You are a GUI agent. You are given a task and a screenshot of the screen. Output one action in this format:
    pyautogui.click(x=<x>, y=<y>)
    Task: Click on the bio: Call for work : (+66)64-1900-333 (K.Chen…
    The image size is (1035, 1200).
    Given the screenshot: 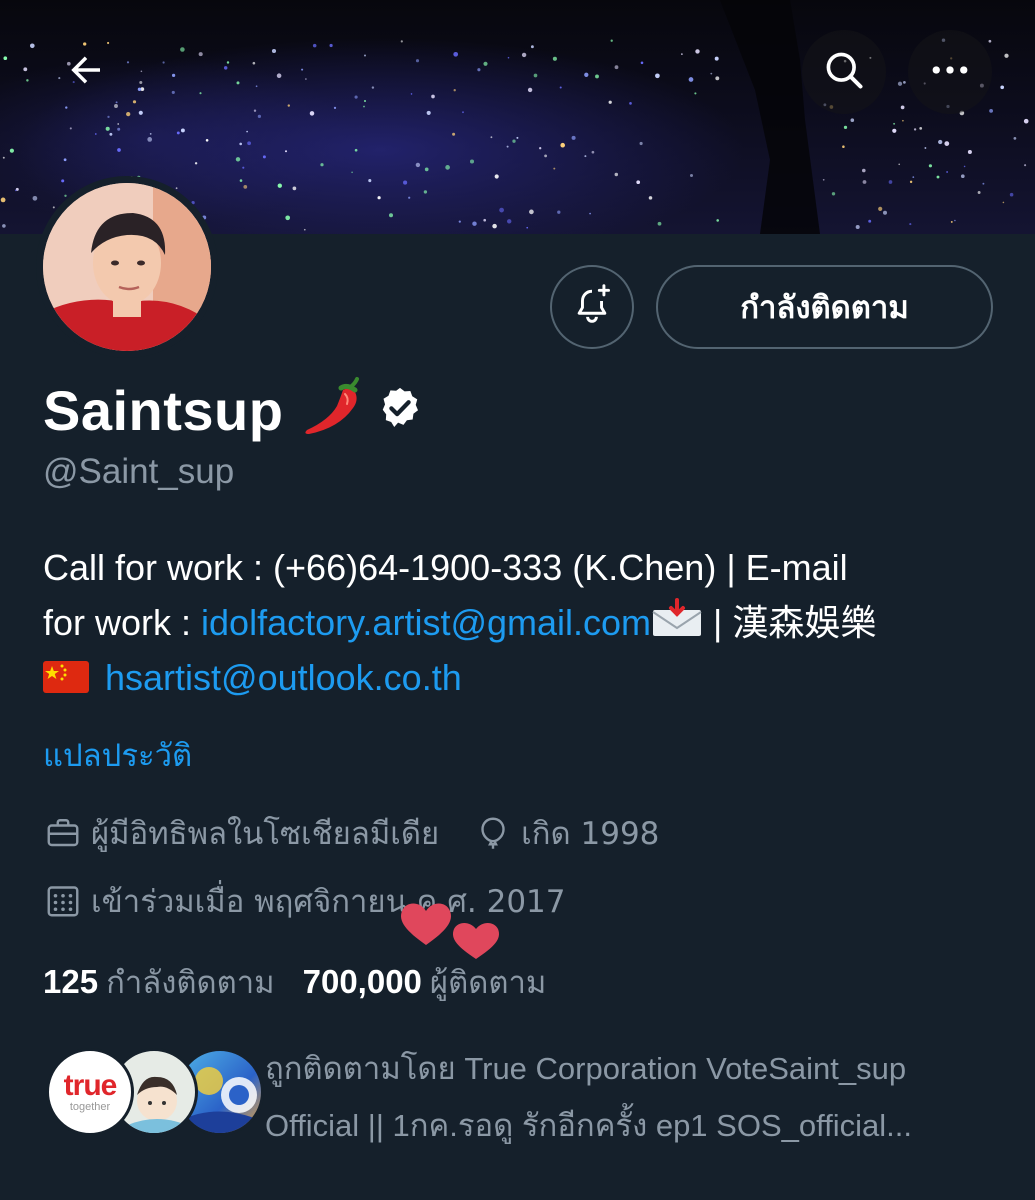 What is the action you would take?
    pyautogui.click(x=523, y=622)
    